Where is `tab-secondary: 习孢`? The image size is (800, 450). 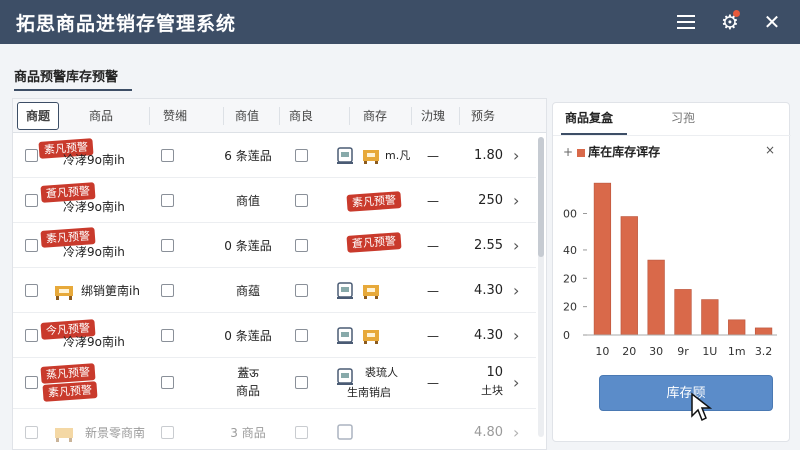
tab-secondary: 习孢 is located at coordinates (683, 118).